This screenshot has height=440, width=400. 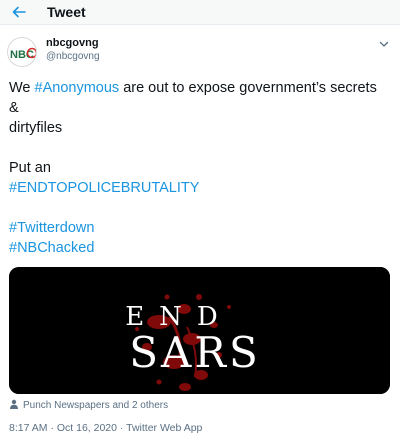 What do you see at coordinates (73, 57) in the screenshot?
I see `author-handle: @nbcgovng` at bounding box center [73, 57].